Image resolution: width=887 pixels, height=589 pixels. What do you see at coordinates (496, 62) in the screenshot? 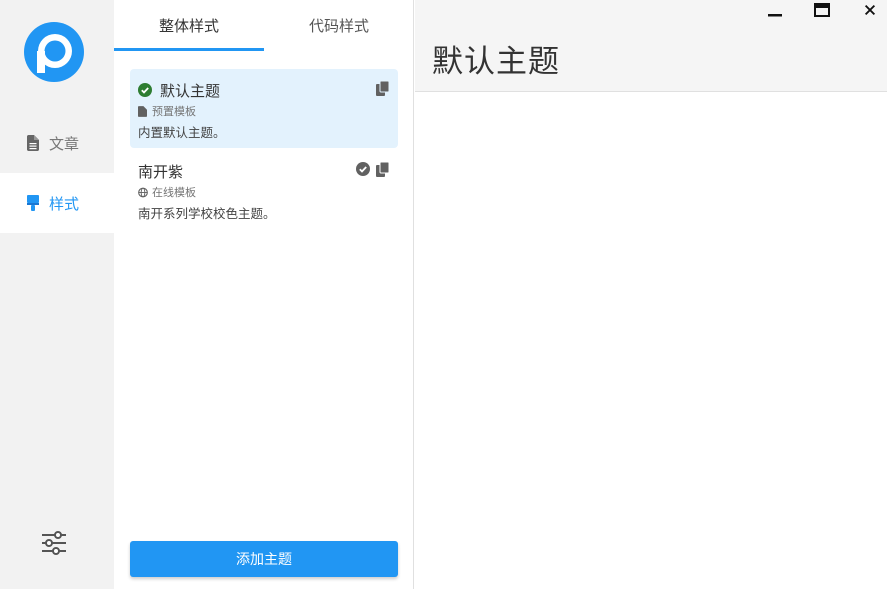
I see `preview-title: 默认主题` at bounding box center [496, 62].